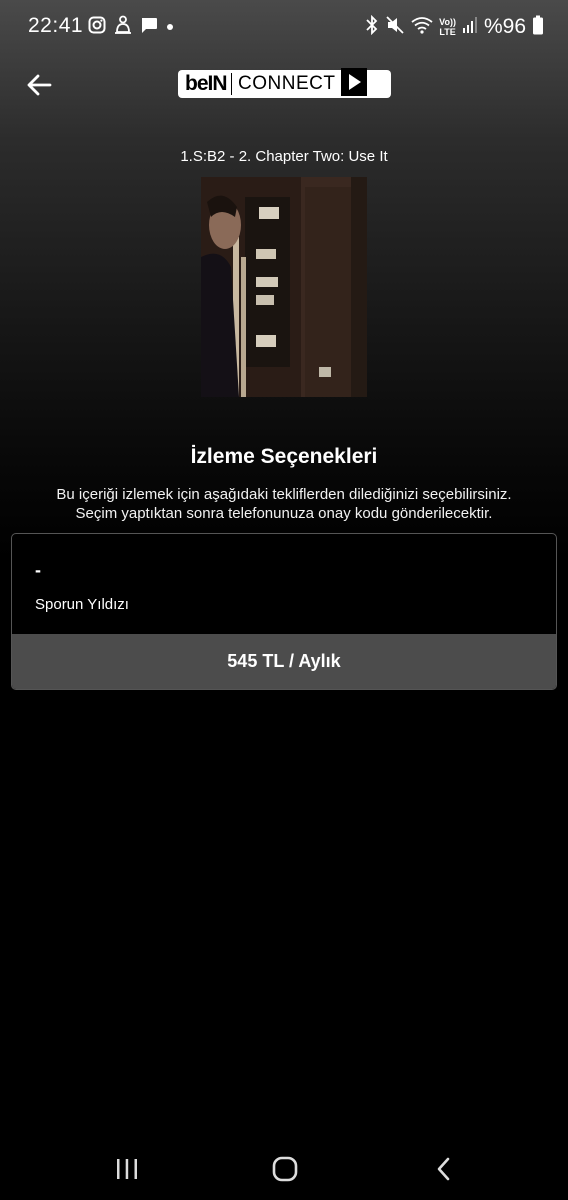 Image resolution: width=568 pixels, height=1200 pixels. I want to click on dot-icon, so click(170, 27).